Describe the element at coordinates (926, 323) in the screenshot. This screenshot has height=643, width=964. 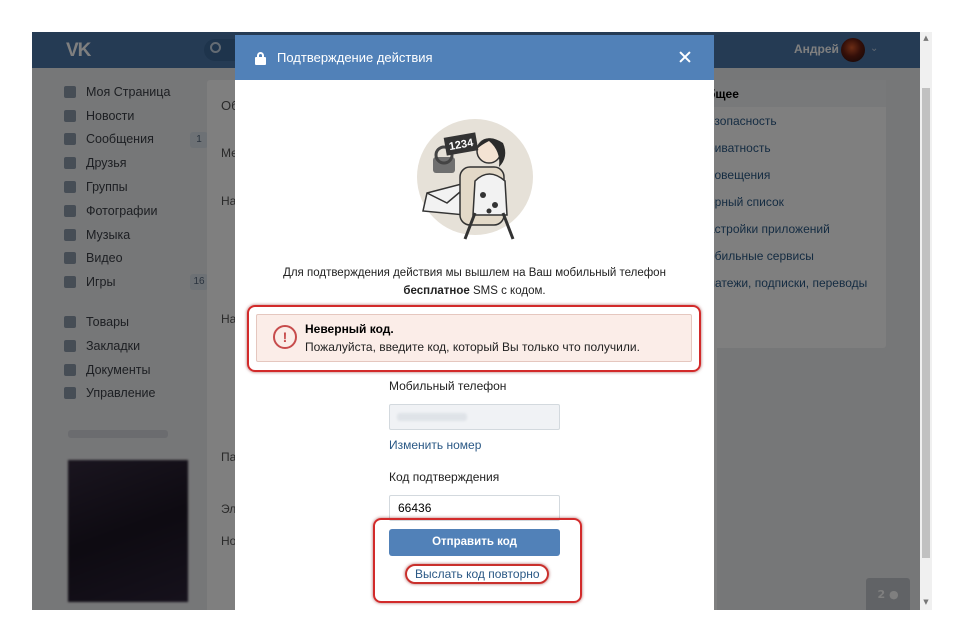
I see `scrollbar-thumb` at that location.